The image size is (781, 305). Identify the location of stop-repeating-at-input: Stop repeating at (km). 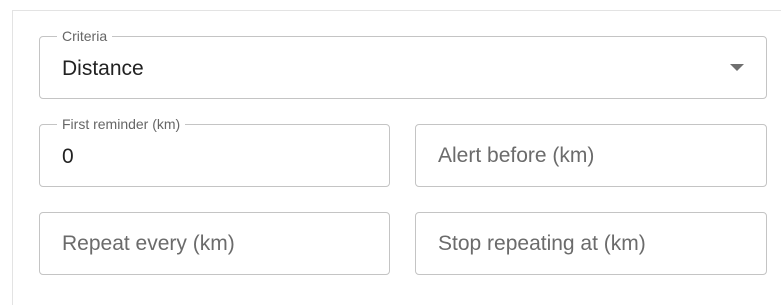
(591, 243).